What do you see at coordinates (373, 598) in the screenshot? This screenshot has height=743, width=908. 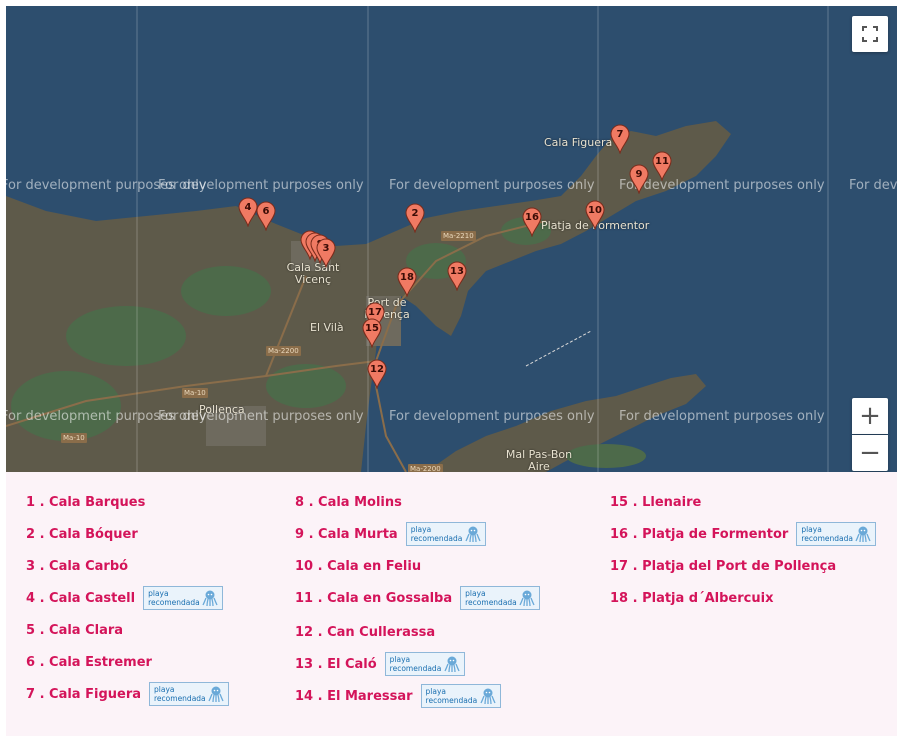 I see `legend-item-link: 11 . Cala en Gossalba` at bounding box center [373, 598].